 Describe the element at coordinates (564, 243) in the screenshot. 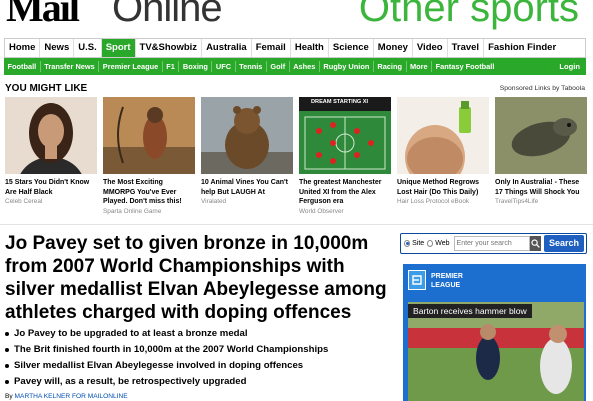

I see `search-button: Search` at that location.